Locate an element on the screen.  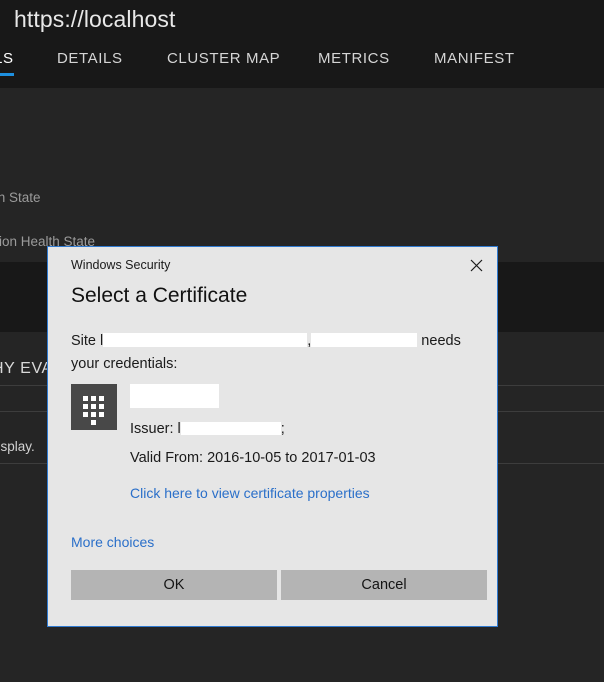
close-icon is located at coordinates (476, 265).